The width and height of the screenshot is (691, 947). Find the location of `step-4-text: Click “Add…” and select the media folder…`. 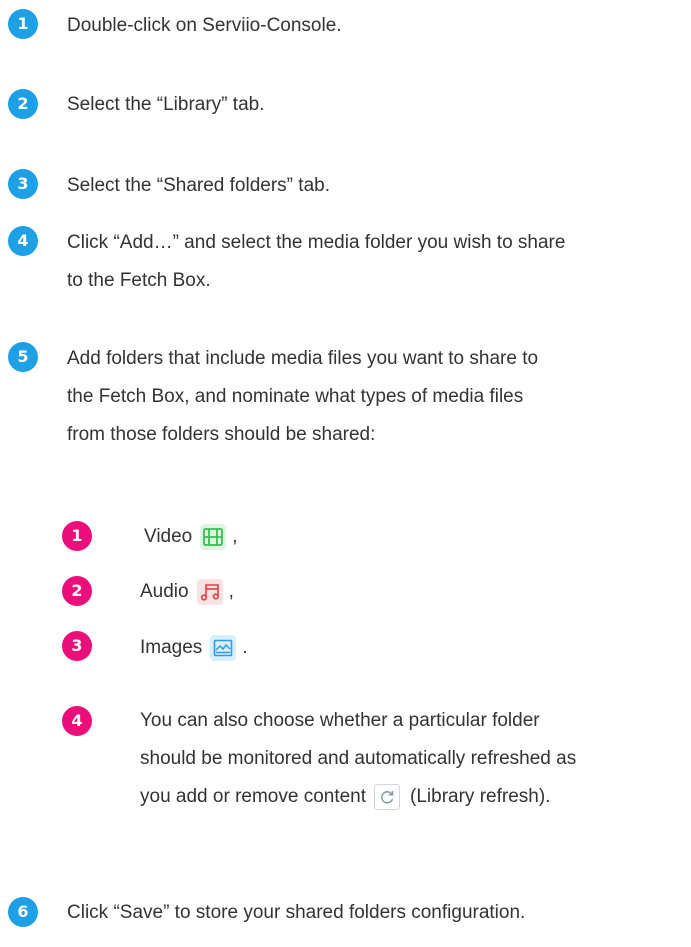

step-4-text: Click “Add…” and select the media folder… is located at coordinates (316, 262).